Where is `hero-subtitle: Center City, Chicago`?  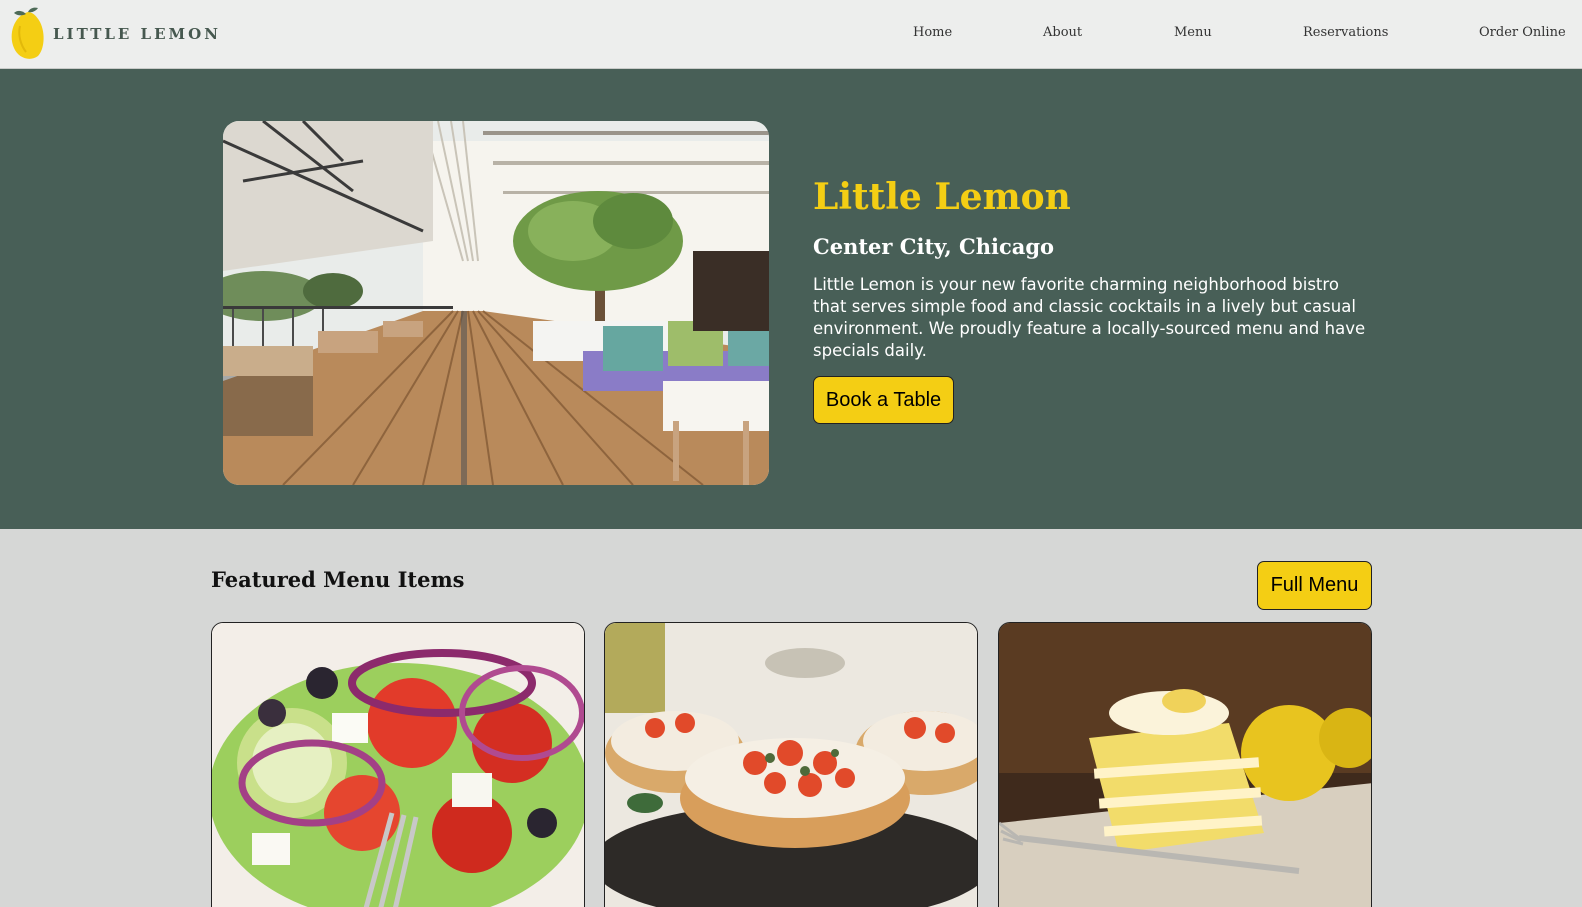
hero-subtitle: Center City, Chicago is located at coordinates (934, 246).